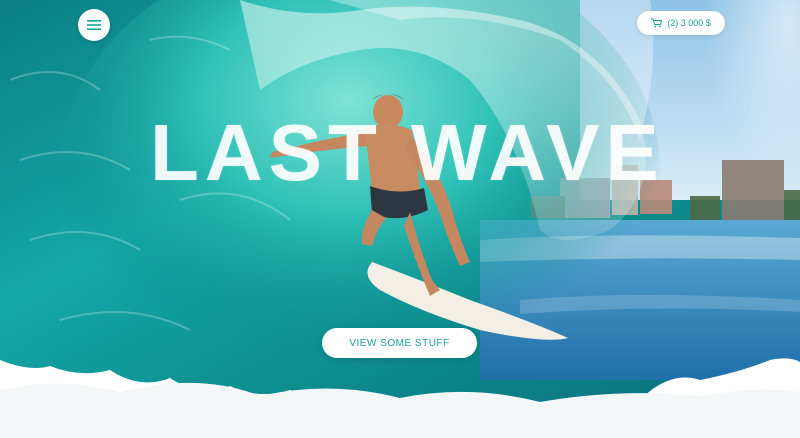 Image resolution: width=800 pixels, height=438 pixels. What do you see at coordinates (689, 23) in the screenshot?
I see `cart-summary-label: (2) 3 000 $` at bounding box center [689, 23].